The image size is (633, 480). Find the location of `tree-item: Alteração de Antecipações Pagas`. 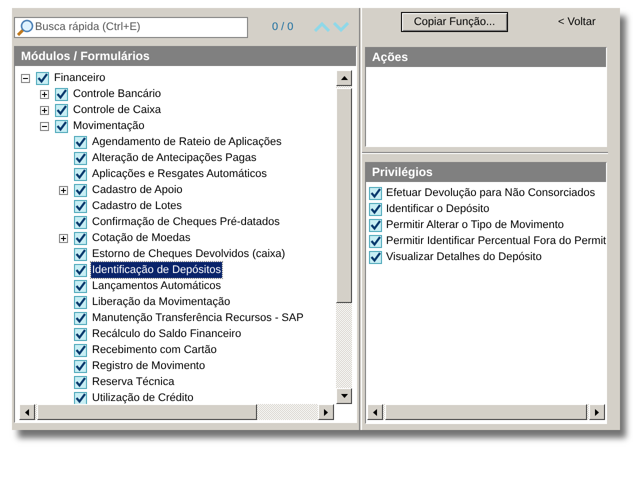

tree-item: Alteração de Antecipações Pagas is located at coordinates (174, 158).